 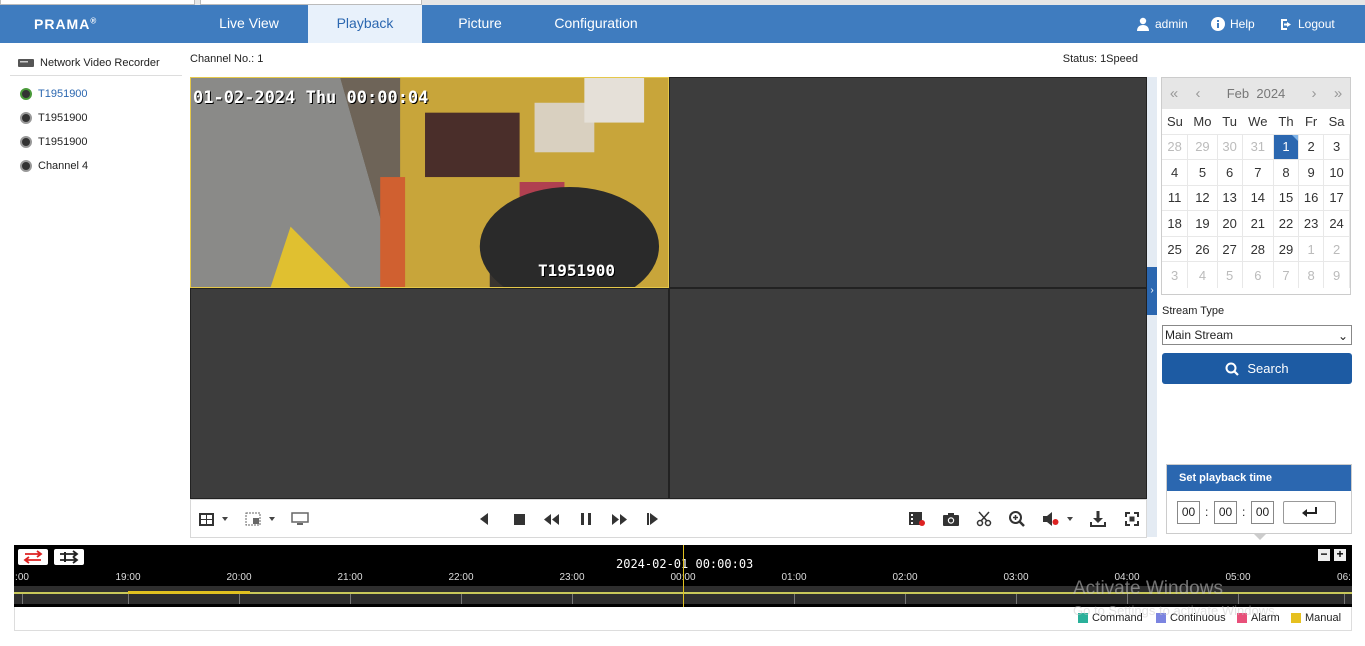 What do you see at coordinates (1162, 24) in the screenshot?
I see `user-menu: admin` at bounding box center [1162, 24].